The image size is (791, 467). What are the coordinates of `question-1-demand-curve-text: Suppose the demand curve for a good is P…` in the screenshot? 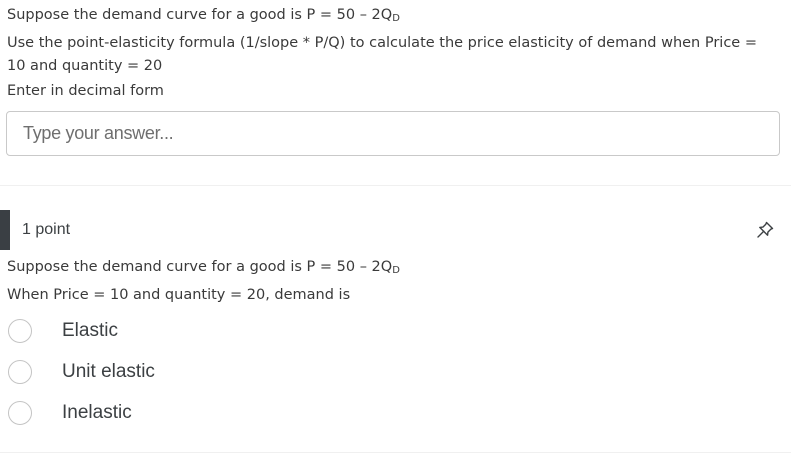 It's located at (200, 15).